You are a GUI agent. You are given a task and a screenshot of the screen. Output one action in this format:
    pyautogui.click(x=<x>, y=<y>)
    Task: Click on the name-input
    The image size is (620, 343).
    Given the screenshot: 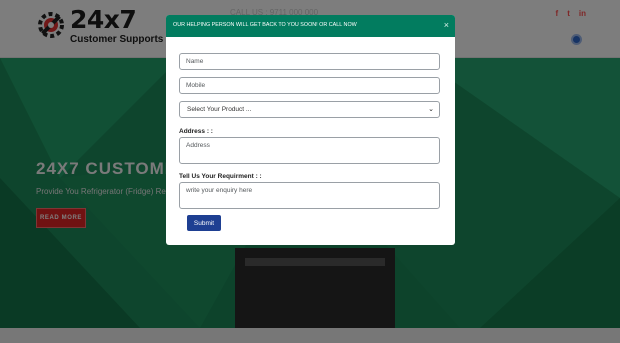 What is the action you would take?
    pyautogui.click(x=309, y=61)
    